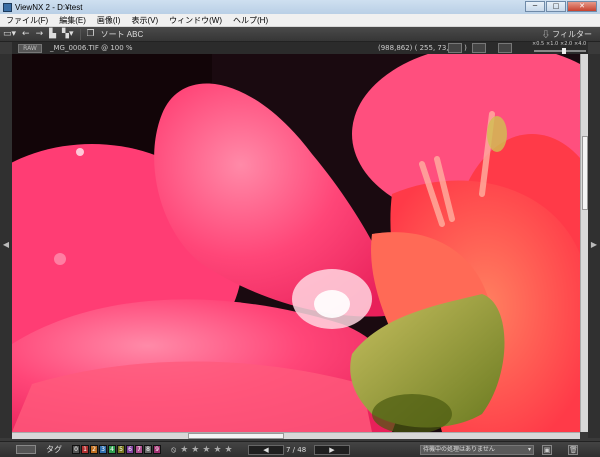 This screenshot has width=600, height=457. Describe the element at coordinates (26, 449) in the screenshot. I see `filmstrip-toggle` at that location.